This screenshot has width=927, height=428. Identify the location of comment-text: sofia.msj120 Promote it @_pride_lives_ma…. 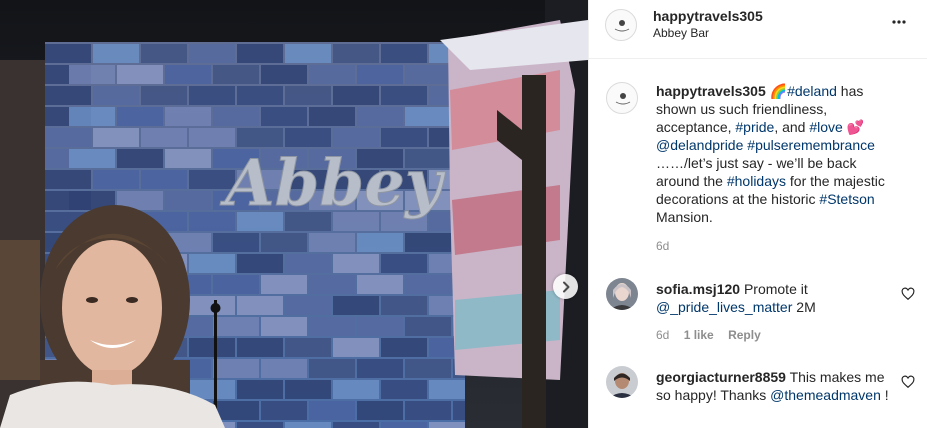
(773, 298).